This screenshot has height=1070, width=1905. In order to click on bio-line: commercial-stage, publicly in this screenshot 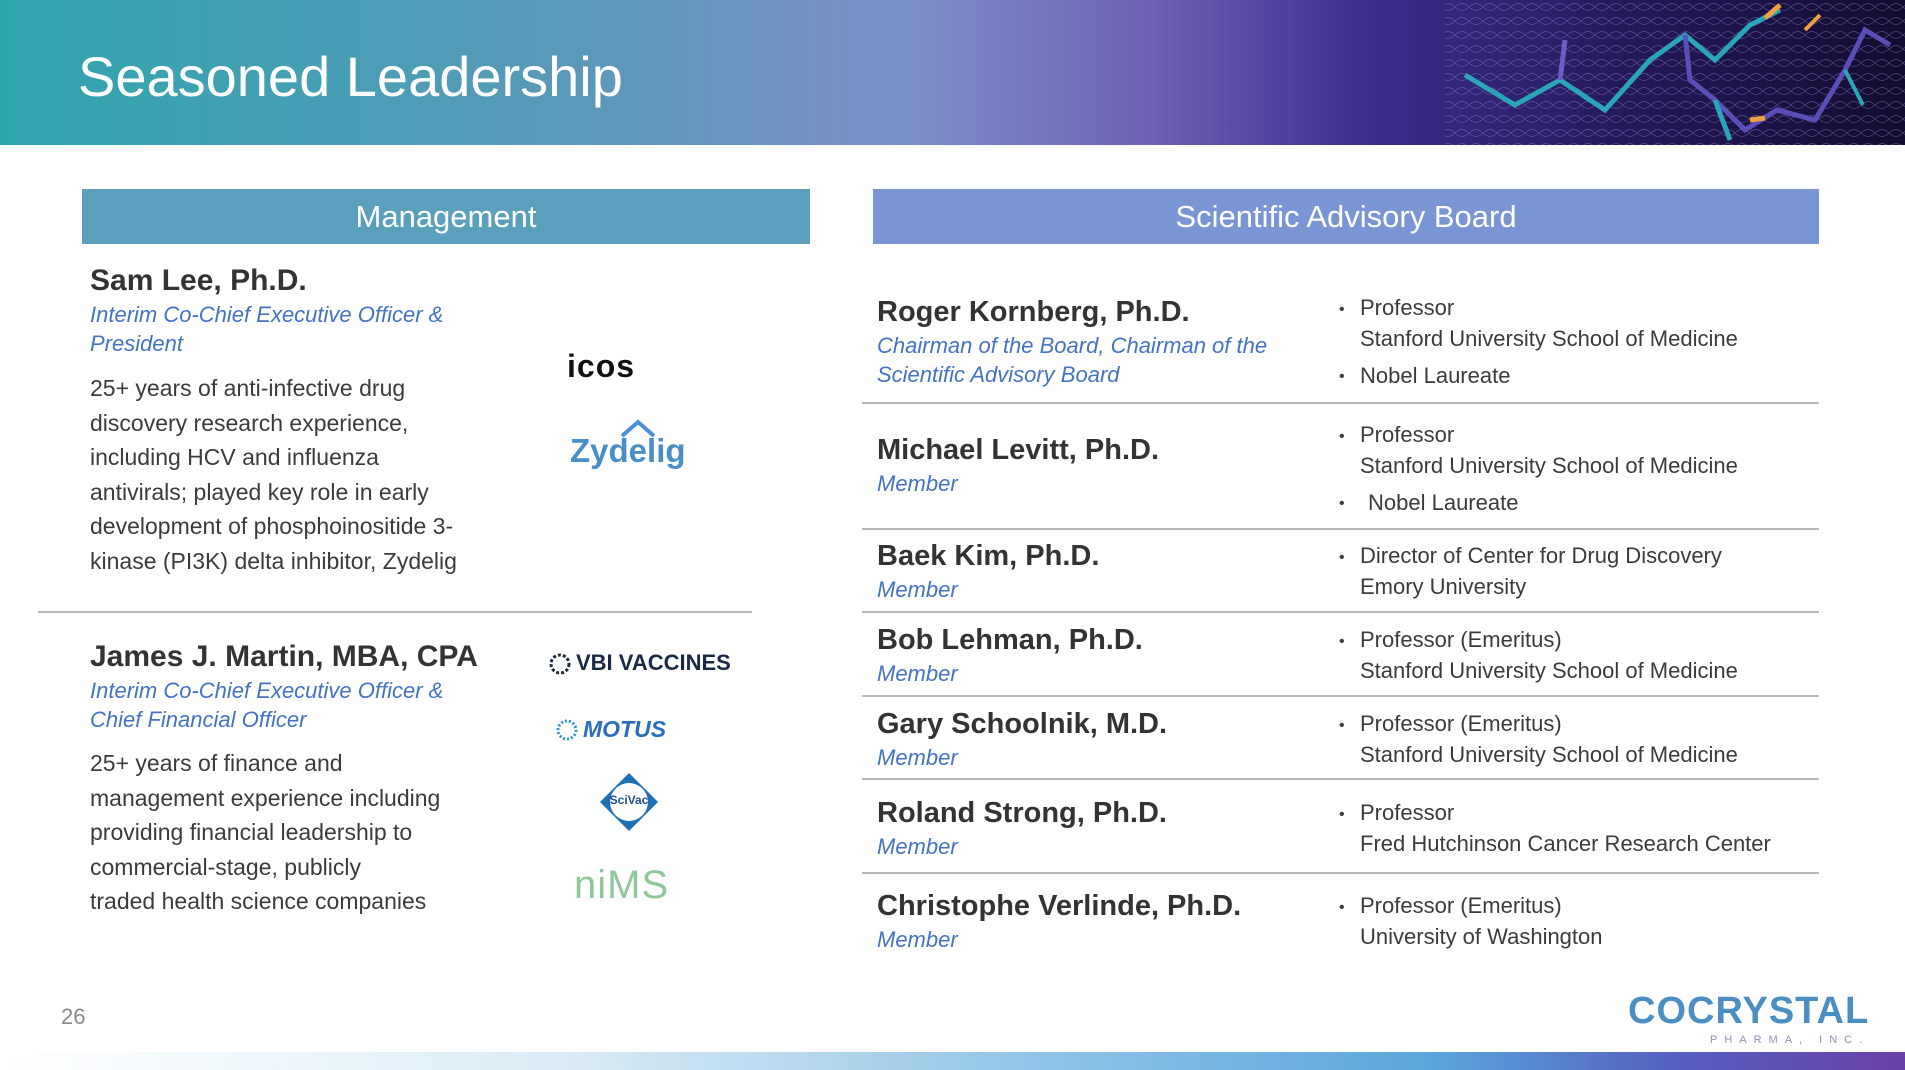, I will do `click(225, 866)`.